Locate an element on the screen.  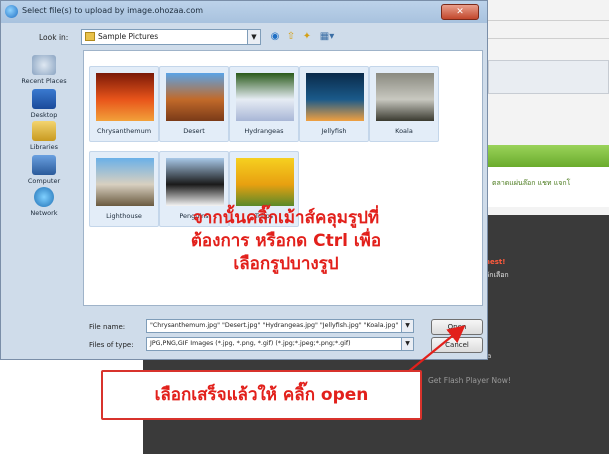
file-name-label: Chrysanthemum is located at coordinates (124, 131).